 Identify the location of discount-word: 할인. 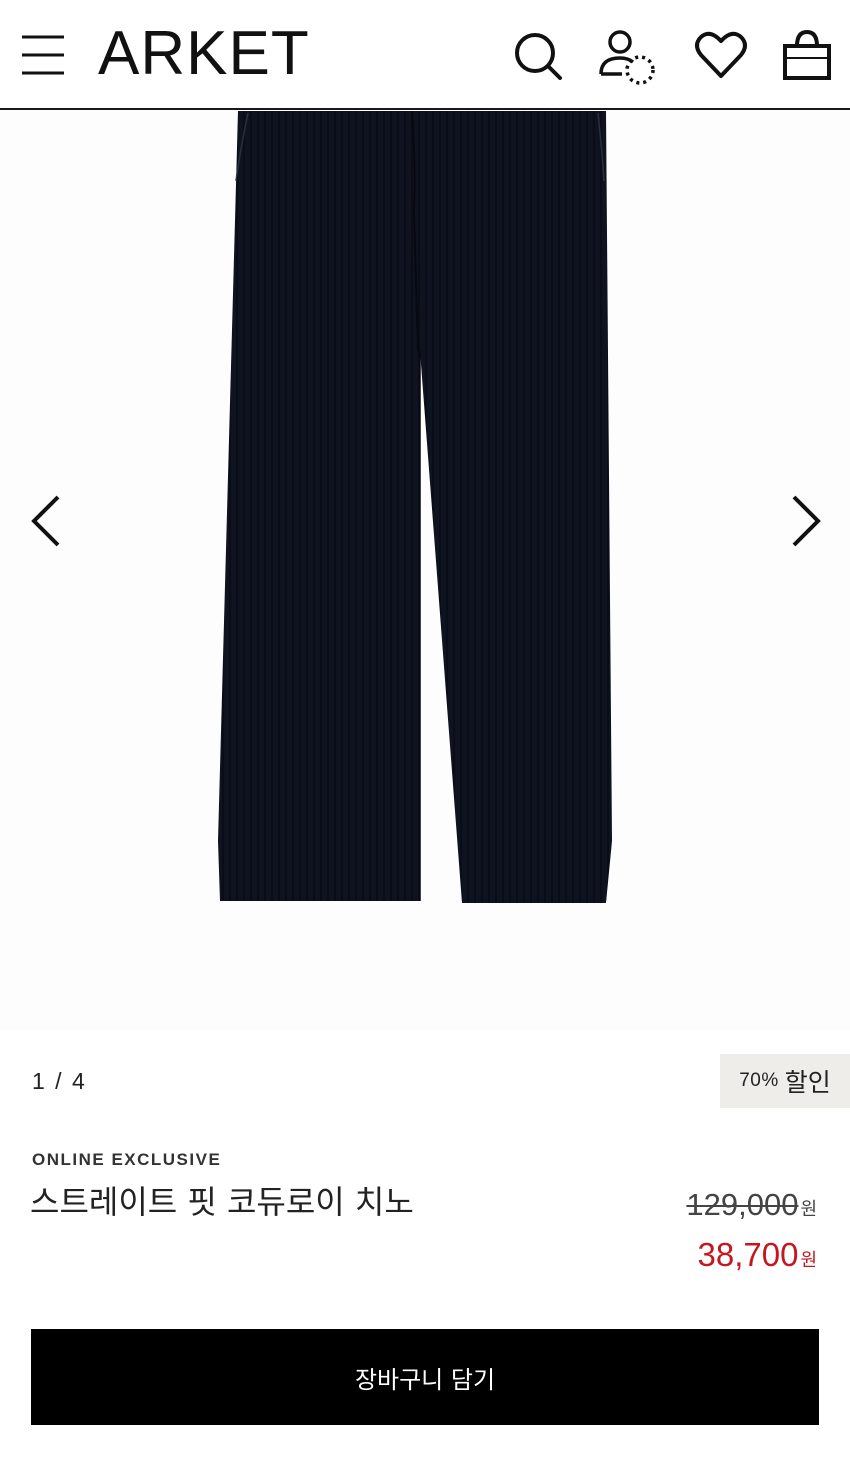
(807, 1082).